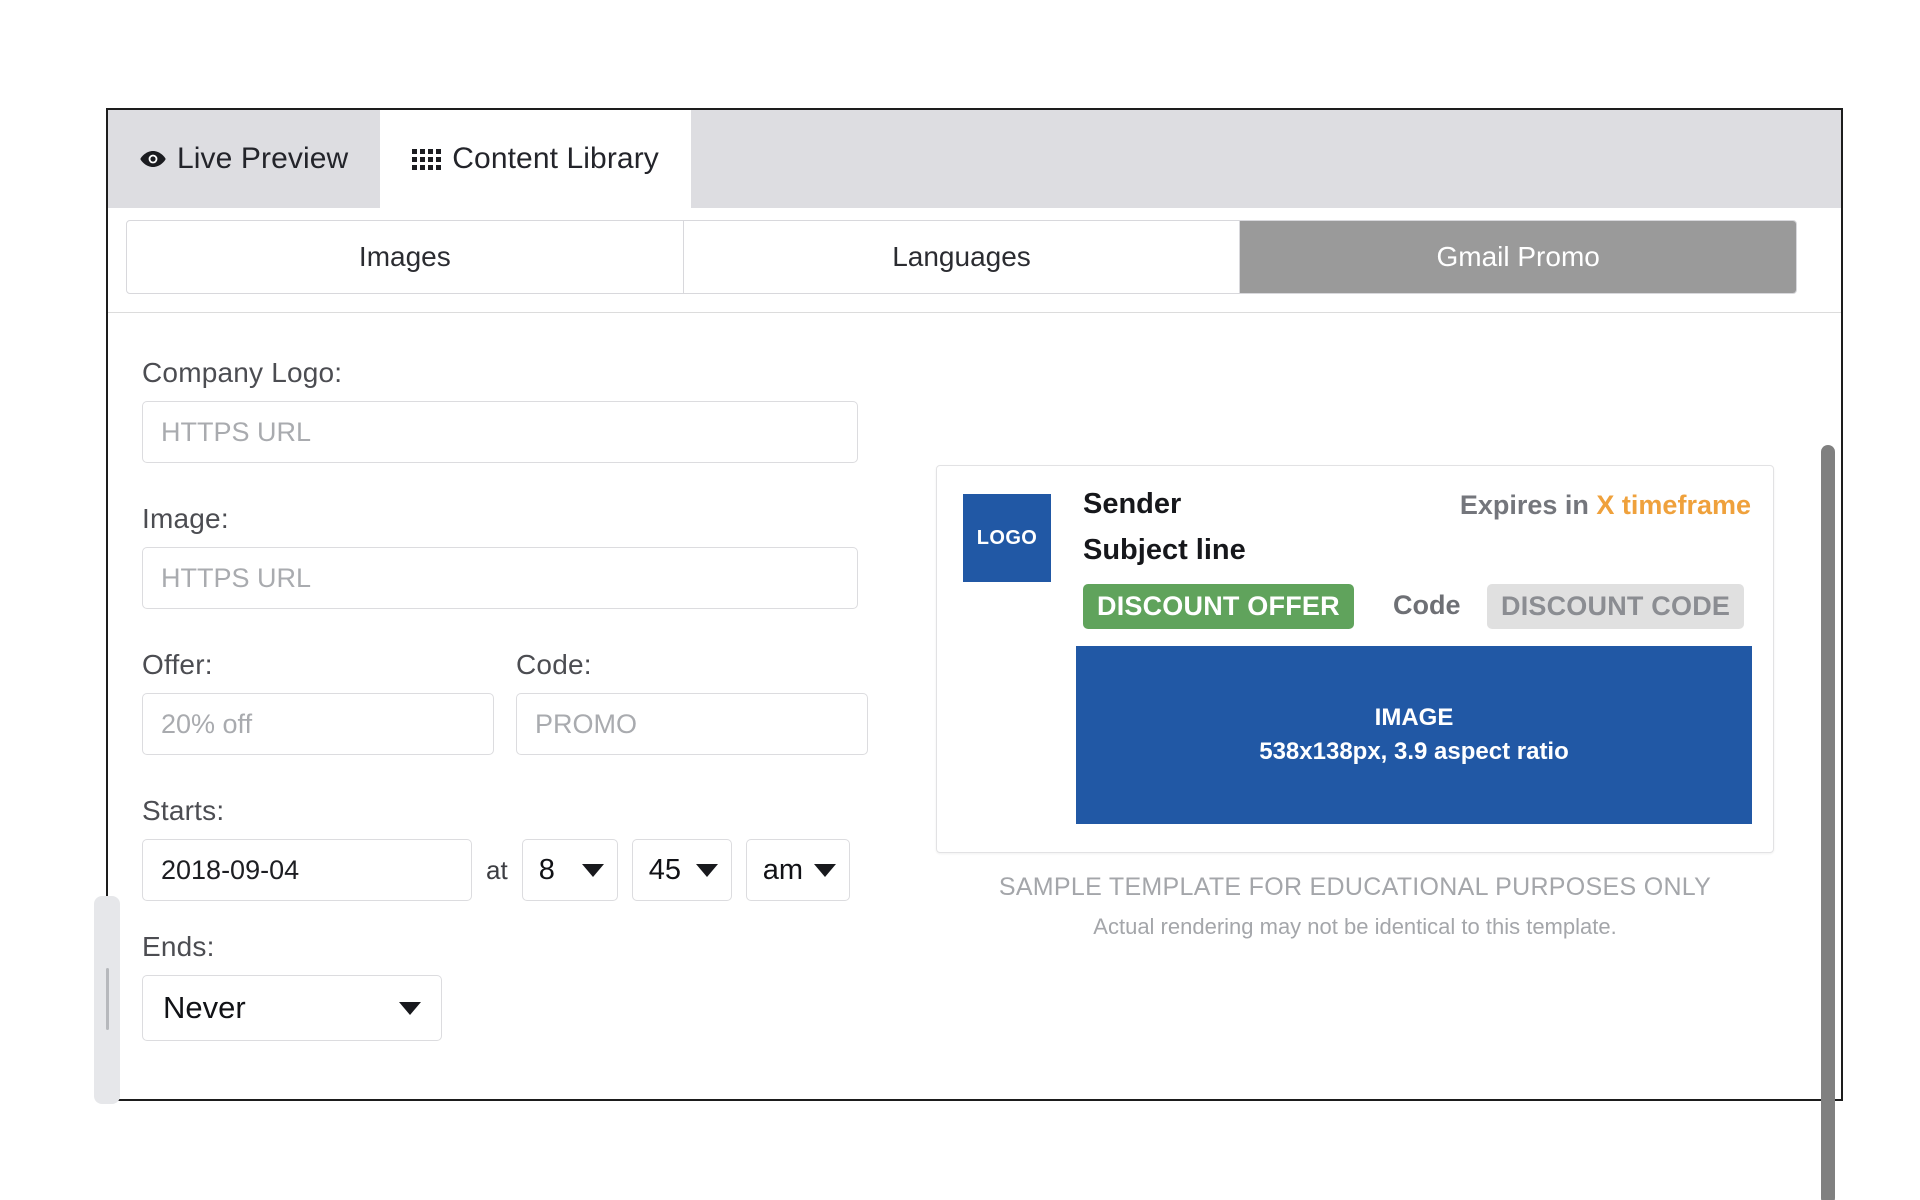 This screenshot has width=1920, height=1200. Describe the element at coordinates (554, 664) in the screenshot. I see `code-label: Code:` at that location.